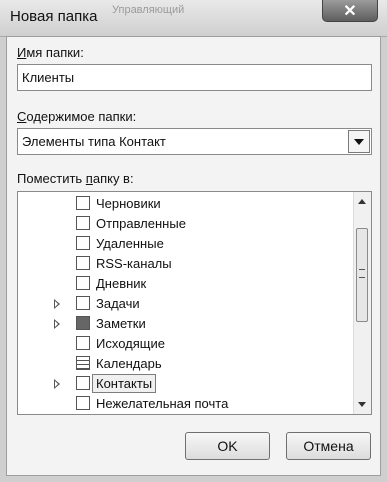 Image resolution: width=387 pixels, height=482 pixels. I want to click on tree-item-label: Удаленные, so click(130, 243).